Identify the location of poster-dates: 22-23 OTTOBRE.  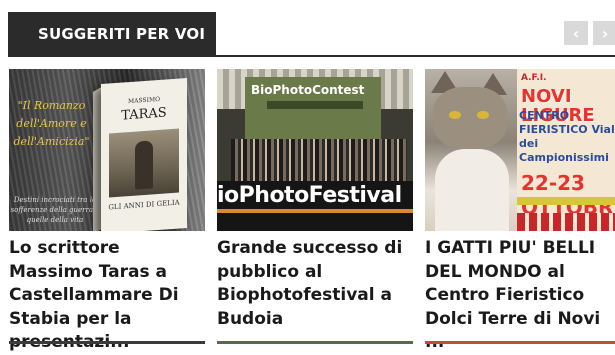
(568, 195).